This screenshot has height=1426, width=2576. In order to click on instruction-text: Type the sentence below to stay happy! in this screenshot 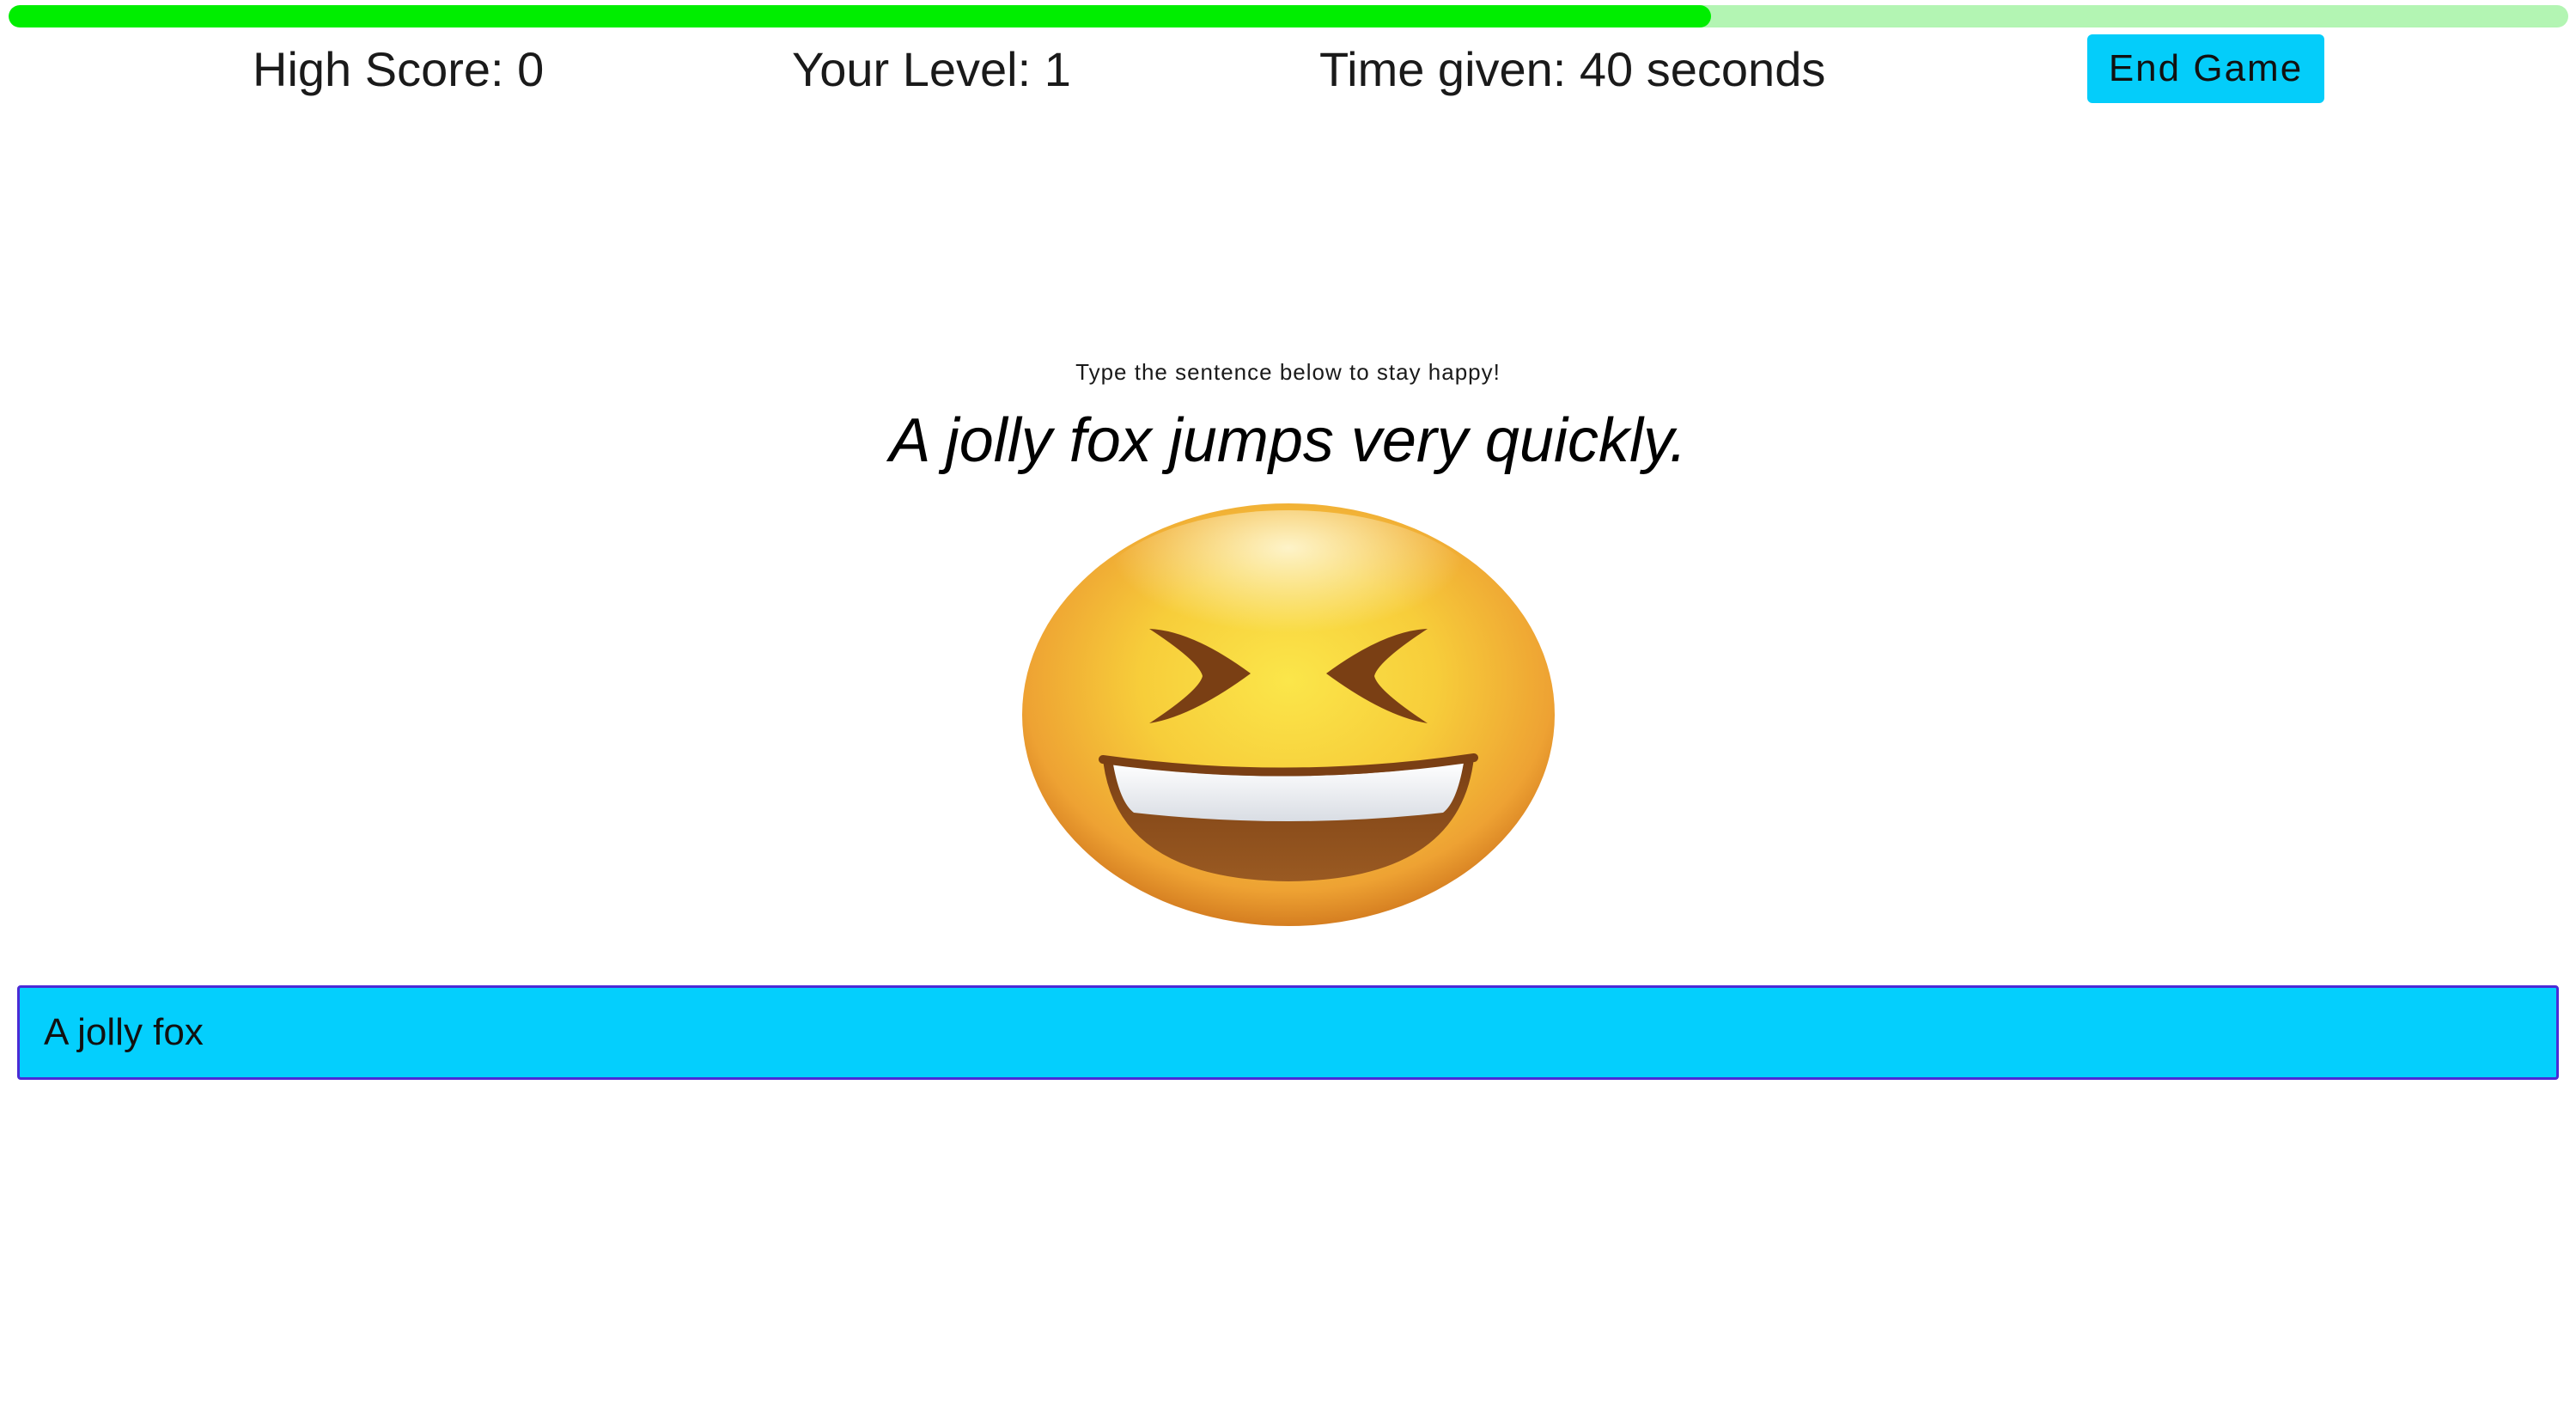, I will do `click(1288, 372)`.